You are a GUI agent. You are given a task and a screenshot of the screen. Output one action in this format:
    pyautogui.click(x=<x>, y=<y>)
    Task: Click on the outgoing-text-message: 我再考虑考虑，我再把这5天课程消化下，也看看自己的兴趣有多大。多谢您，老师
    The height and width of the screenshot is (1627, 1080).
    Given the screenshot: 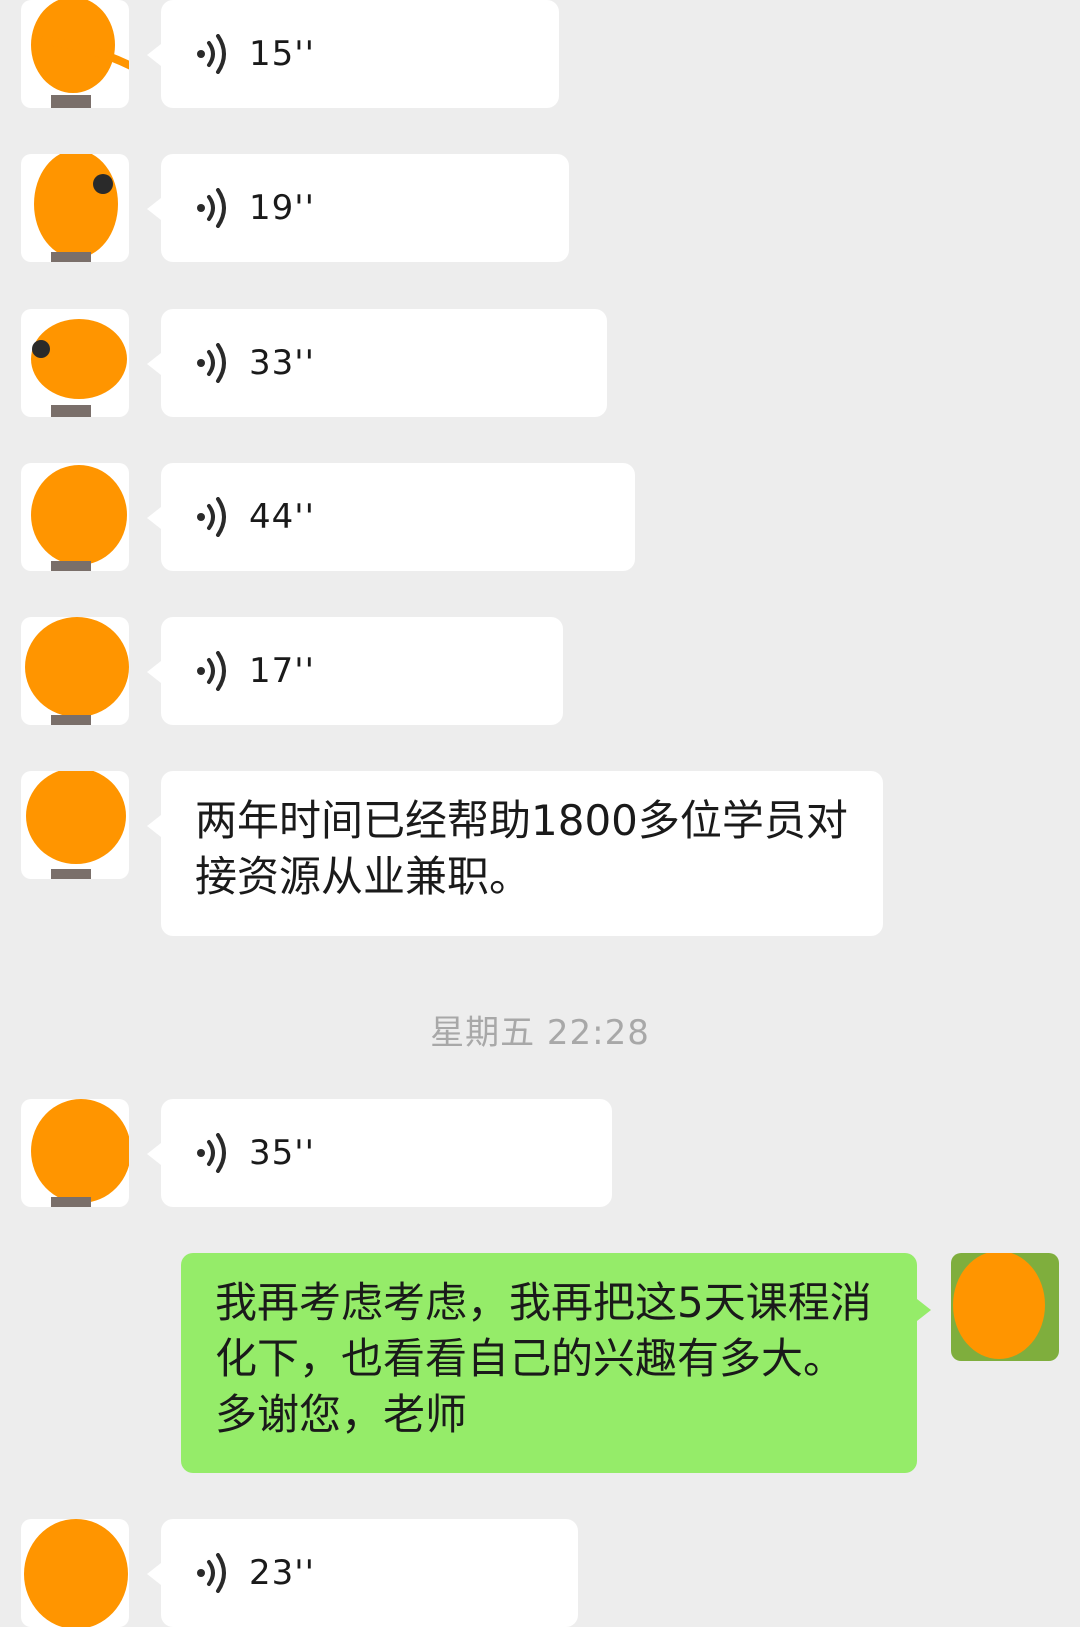 What is the action you would take?
    pyautogui.click(x=556, y=1363)
    